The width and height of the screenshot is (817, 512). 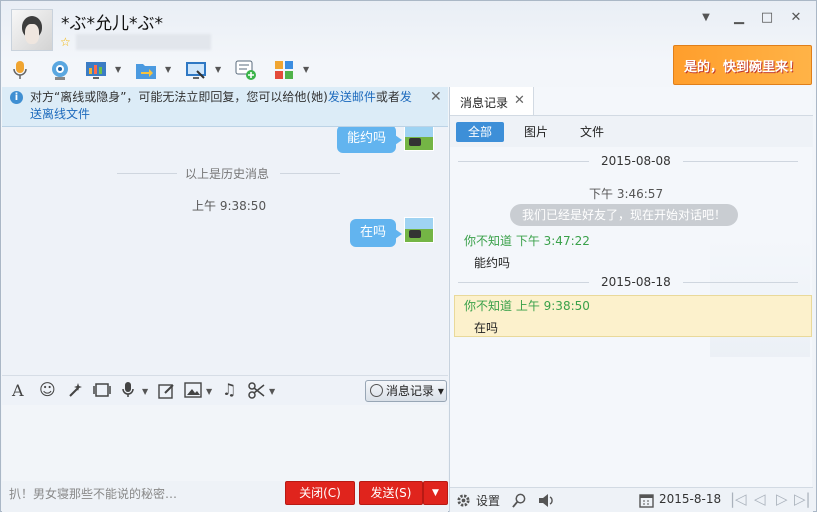 I want to click on message-record-label: 消息记录, so click(x=410, y=391).